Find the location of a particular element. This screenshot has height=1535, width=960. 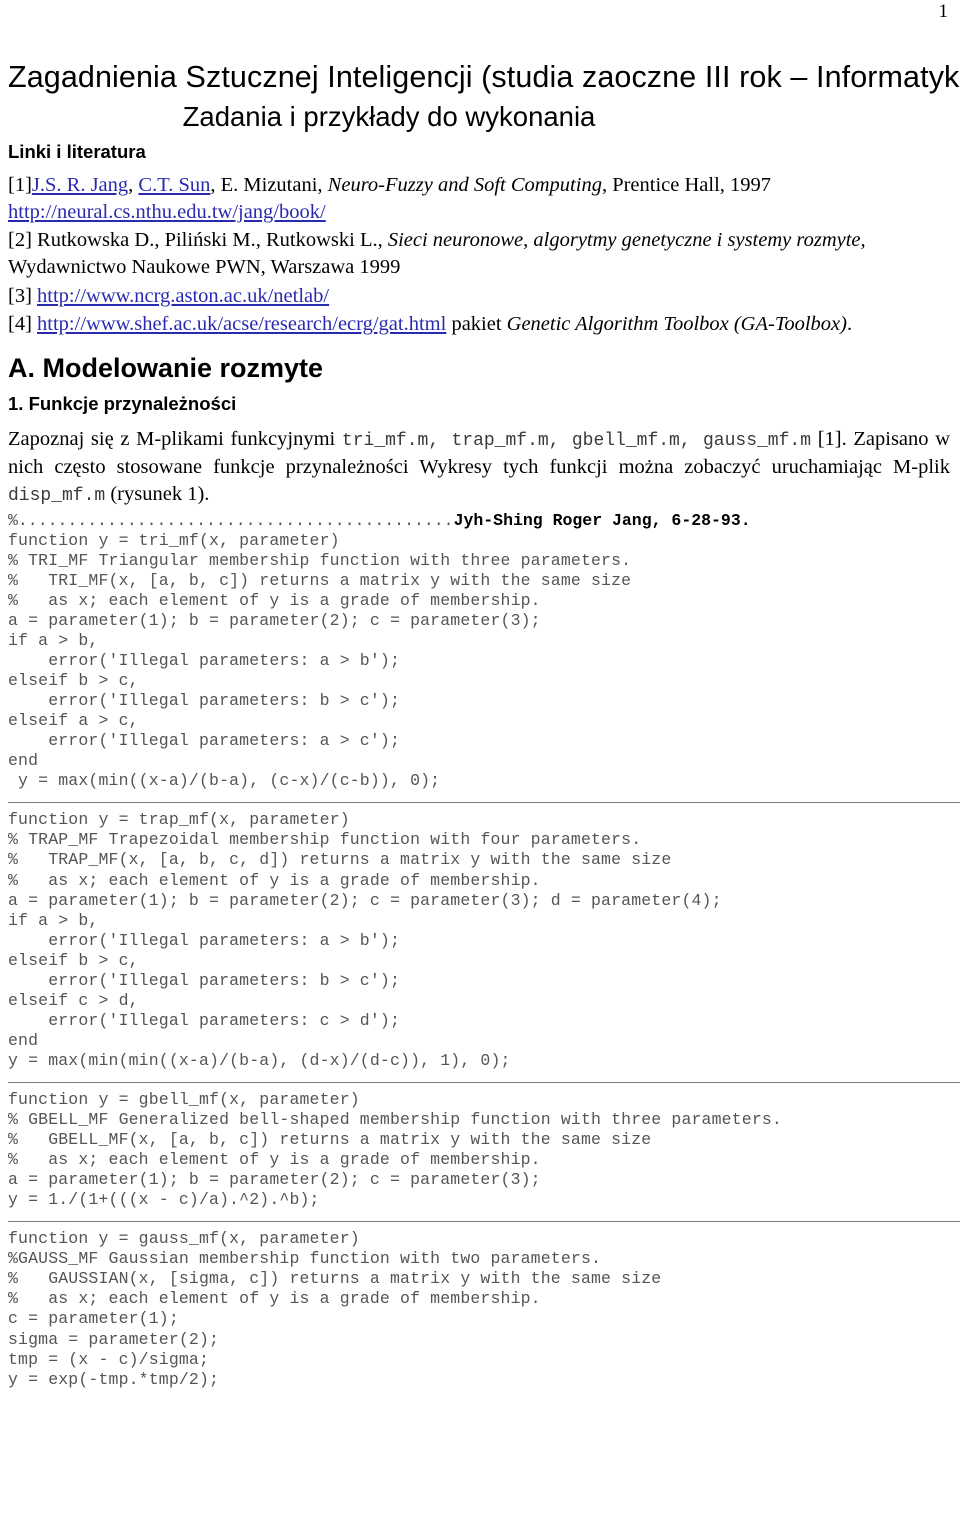

reference-plain-2: , Prentice Hall, 1997 is located at coordinates (686, 185).